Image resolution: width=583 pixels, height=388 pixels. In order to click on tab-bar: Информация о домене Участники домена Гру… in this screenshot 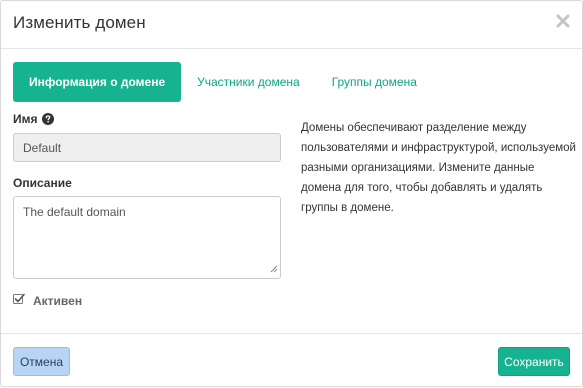, I will do `click(223, 82)`.